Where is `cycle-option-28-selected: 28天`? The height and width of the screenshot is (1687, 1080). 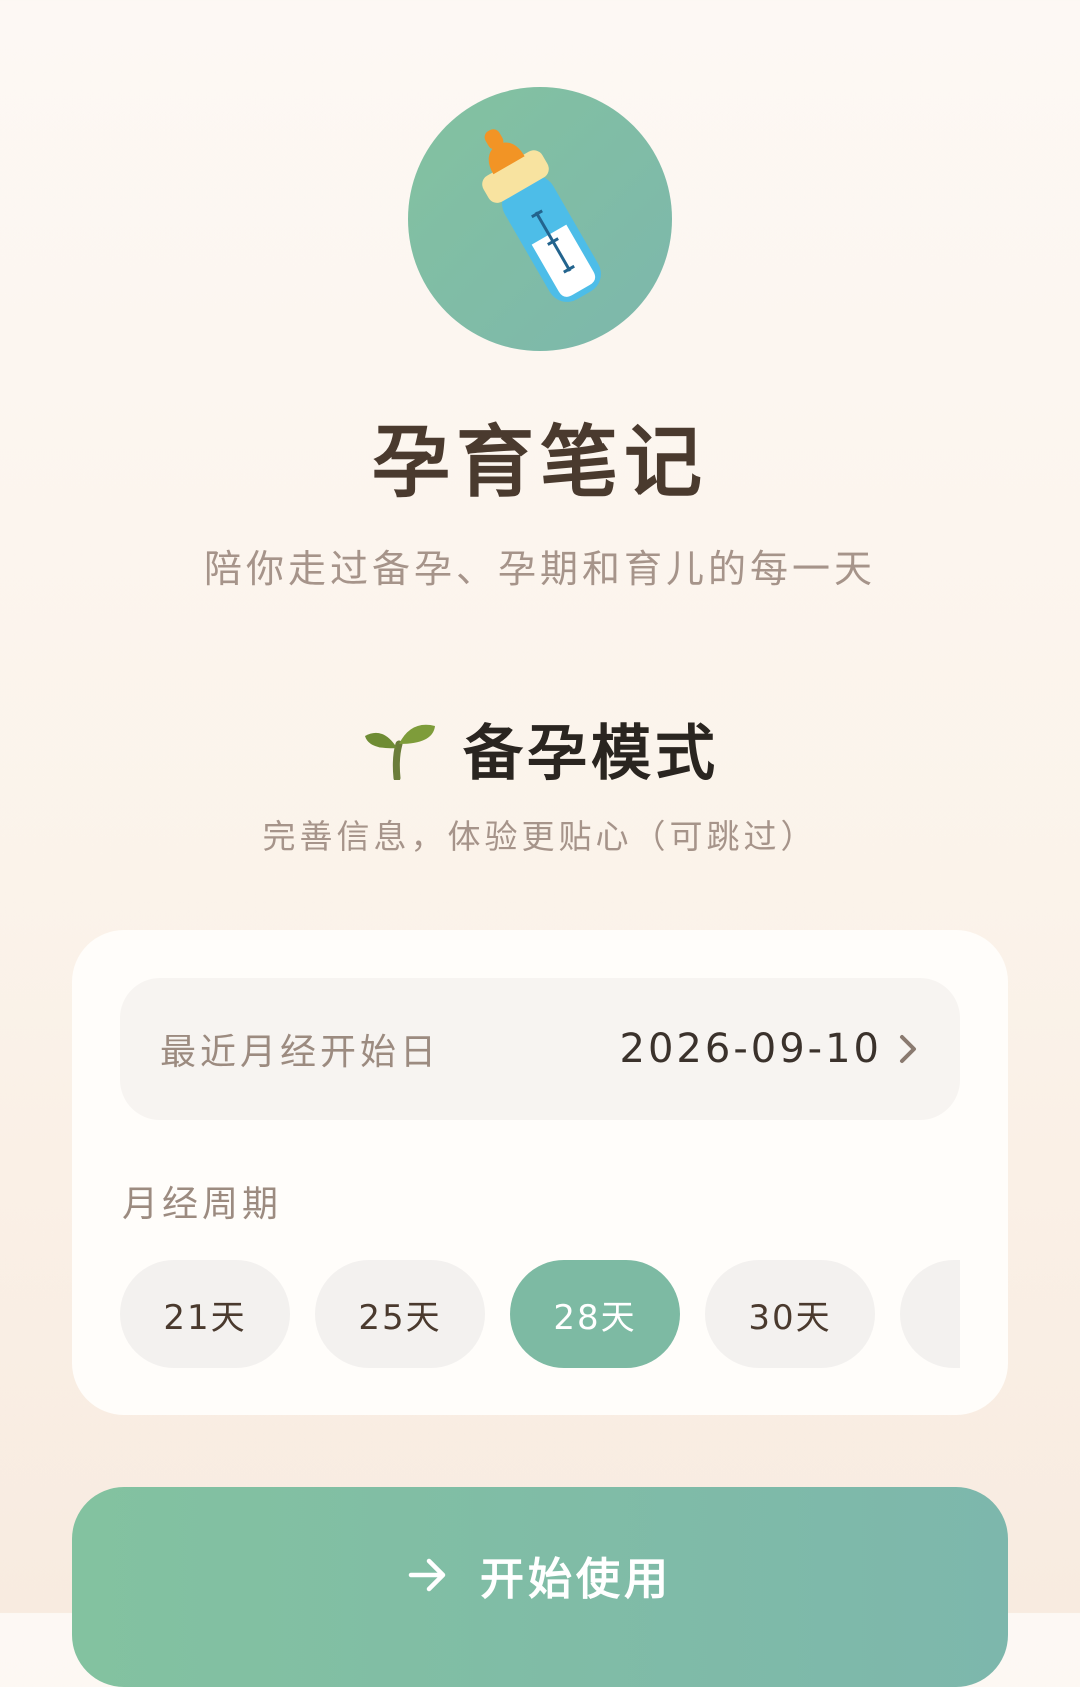
cycle-option-28-selected: 28天 is located at coordinates (595, 1314).